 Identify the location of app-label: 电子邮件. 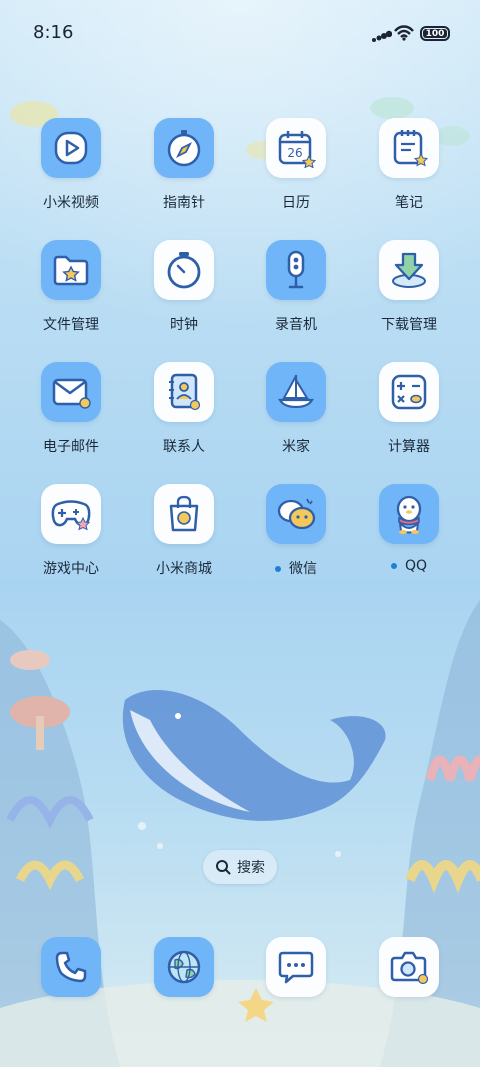
(71, 447).